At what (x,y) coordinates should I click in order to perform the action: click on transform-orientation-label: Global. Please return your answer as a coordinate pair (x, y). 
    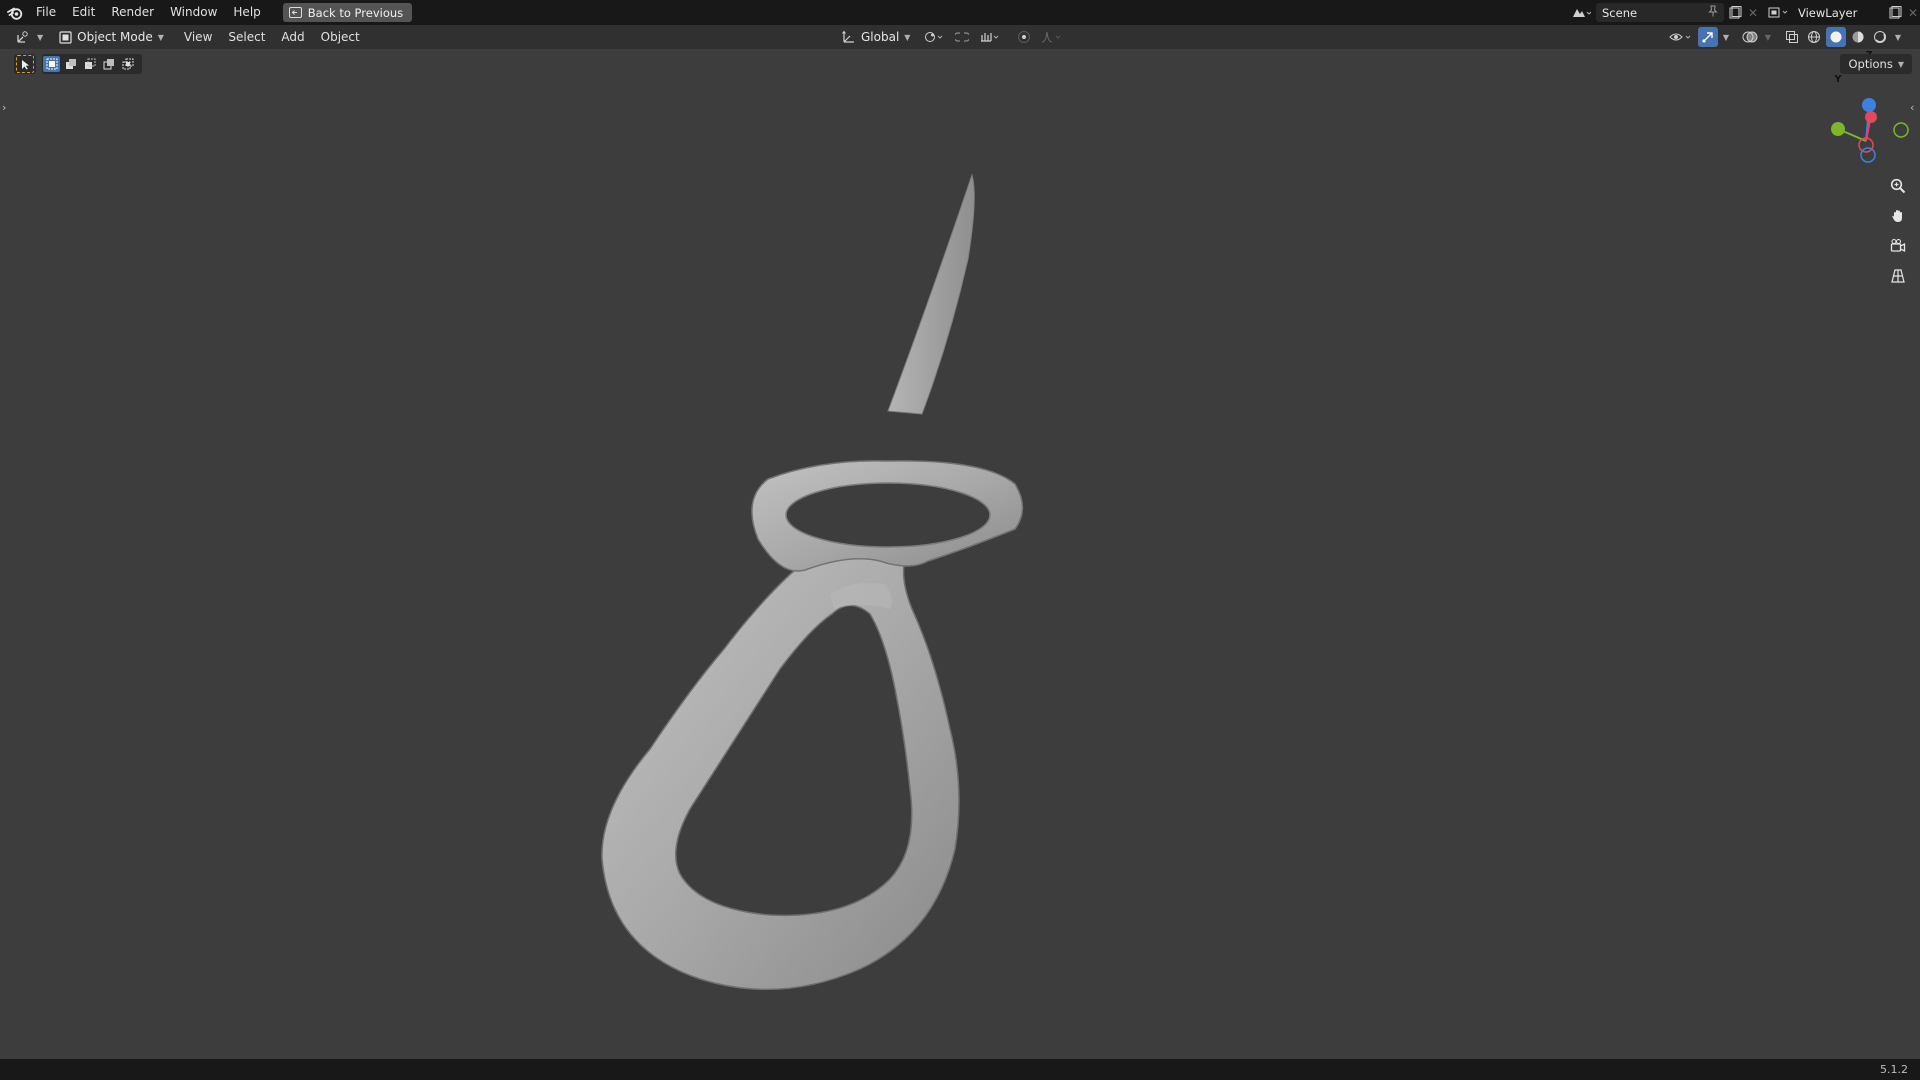
    Looking at the image, I should click on (880, 37).